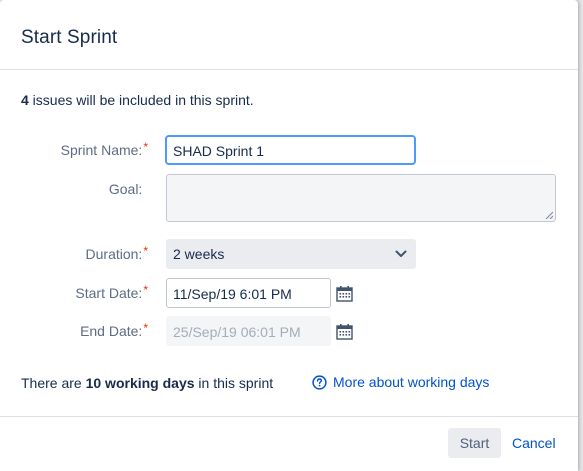  I want to click on duration-row: Duration:* 2 weeks, so click(289, 254).